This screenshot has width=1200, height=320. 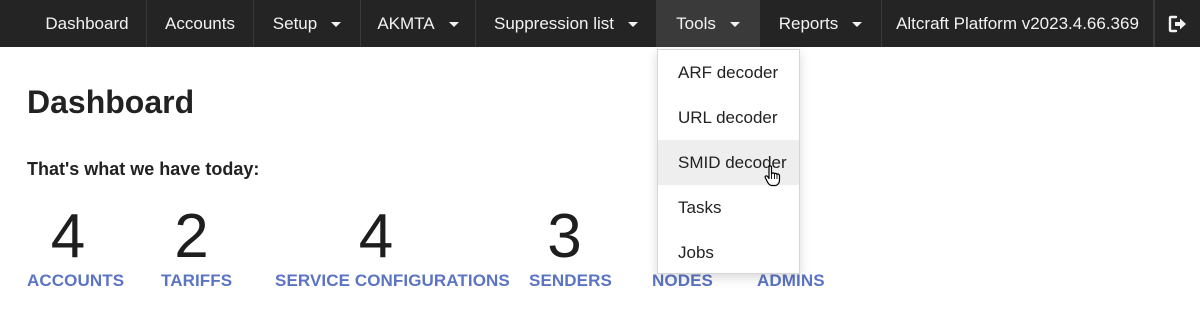 What do you see at coordinates (191, 236) in the screenshot?
I see `stat-tariffs-value: 2` at bounding box center [191, 236].